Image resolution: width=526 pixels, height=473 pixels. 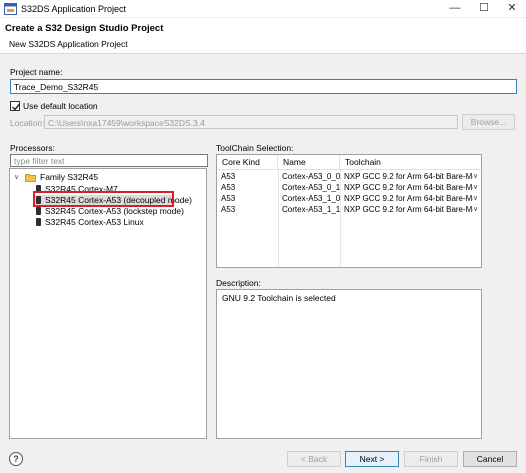 I want to click on filter-input: type filter text, so click(x=109, y=160).